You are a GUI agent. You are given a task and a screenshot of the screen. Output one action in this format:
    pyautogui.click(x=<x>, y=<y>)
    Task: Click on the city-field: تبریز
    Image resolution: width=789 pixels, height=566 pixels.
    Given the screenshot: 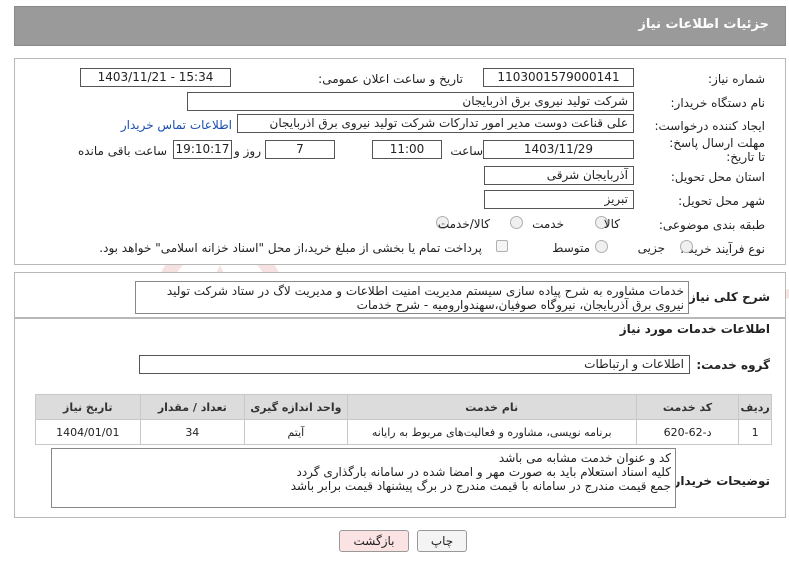 What is the action you would take?
    pyautogui.click(x=559, y=199)
    